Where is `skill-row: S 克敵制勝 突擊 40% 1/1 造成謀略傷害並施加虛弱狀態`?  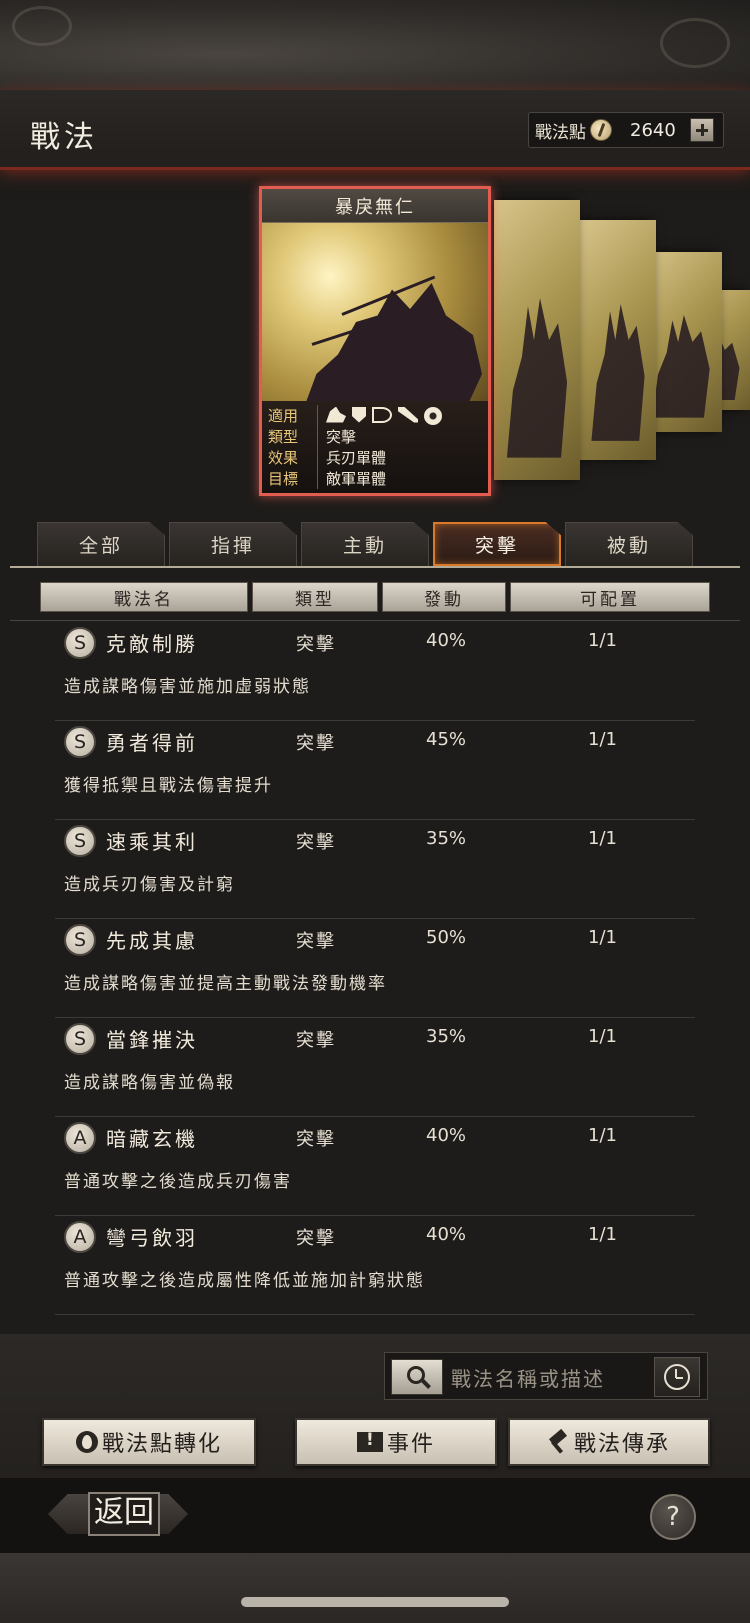
skill-row: S 克敵制勝 突擊 40% 1/1 造成謀略傷害並施加虛弱狀態 is located at coordinates (375, 671).